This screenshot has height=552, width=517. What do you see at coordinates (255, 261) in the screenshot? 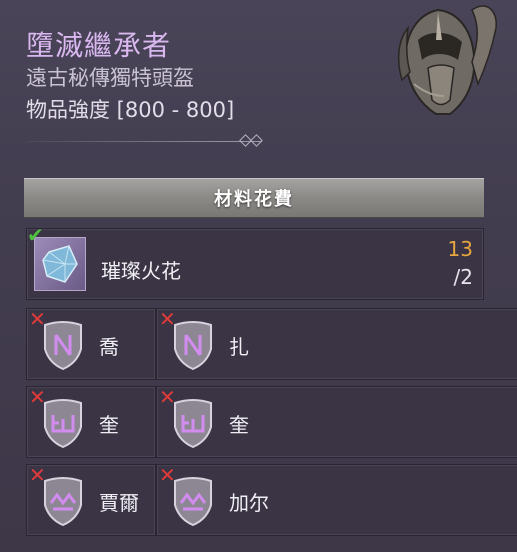
I see `material-row: ✔ 璀璨火花 13 /2` at bounding box center [255, 261].